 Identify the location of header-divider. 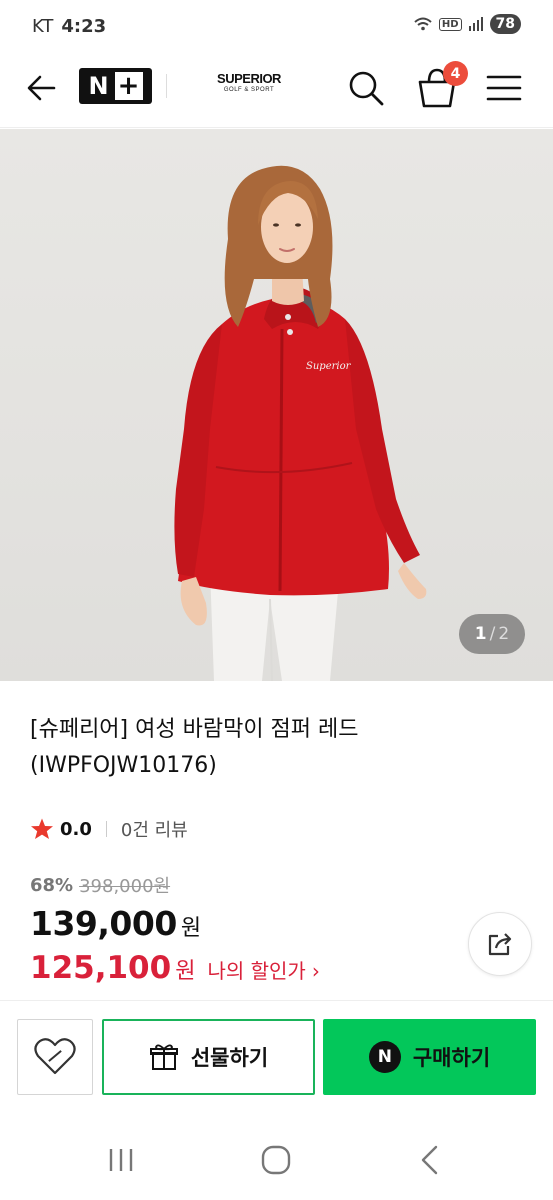
(166, 86).